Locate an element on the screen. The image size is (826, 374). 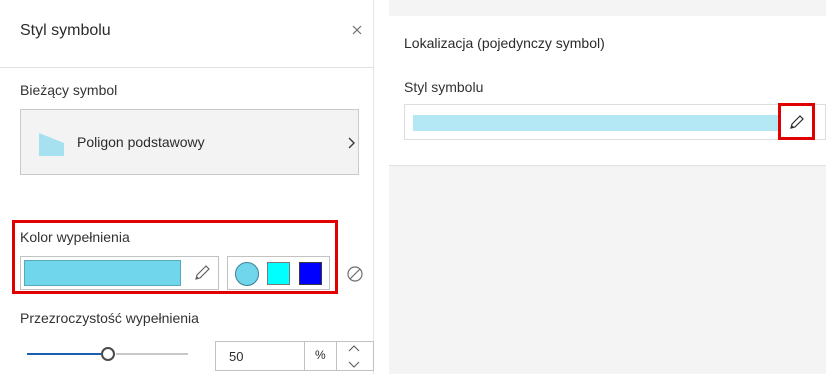
fill-color-preview is located at coordinates (102, 273).